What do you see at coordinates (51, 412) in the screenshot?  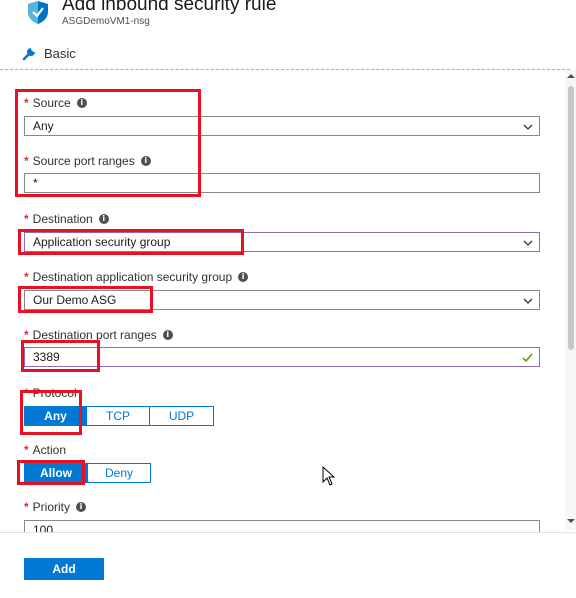 I see `highlight-box-protocol` at bounding box center [51, 412].